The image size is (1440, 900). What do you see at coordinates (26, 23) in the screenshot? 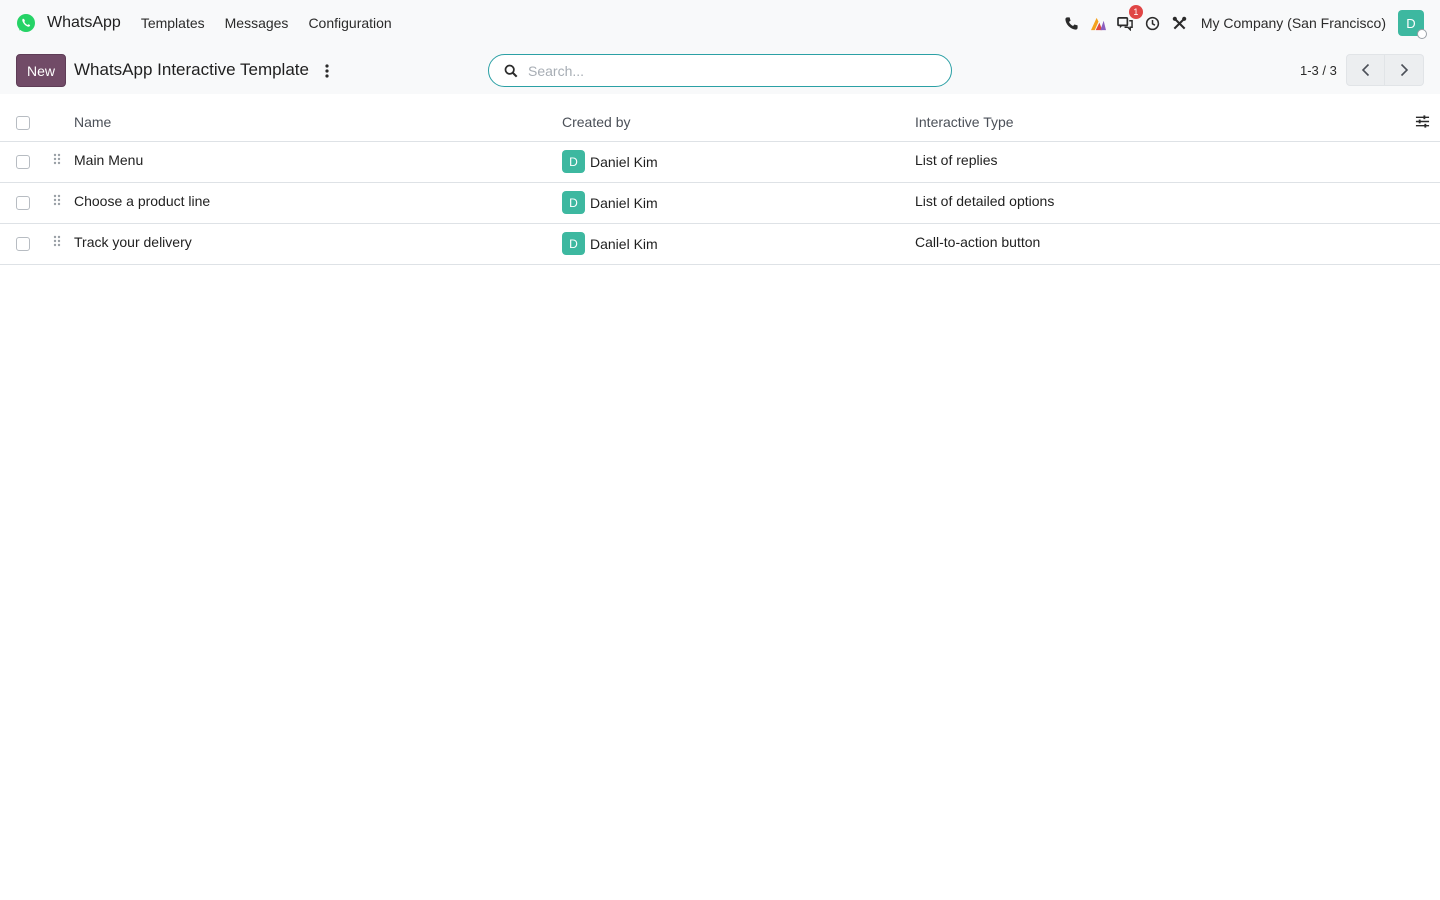
I see `whatsapp-logo-icon` at bounding box center [26, 23].